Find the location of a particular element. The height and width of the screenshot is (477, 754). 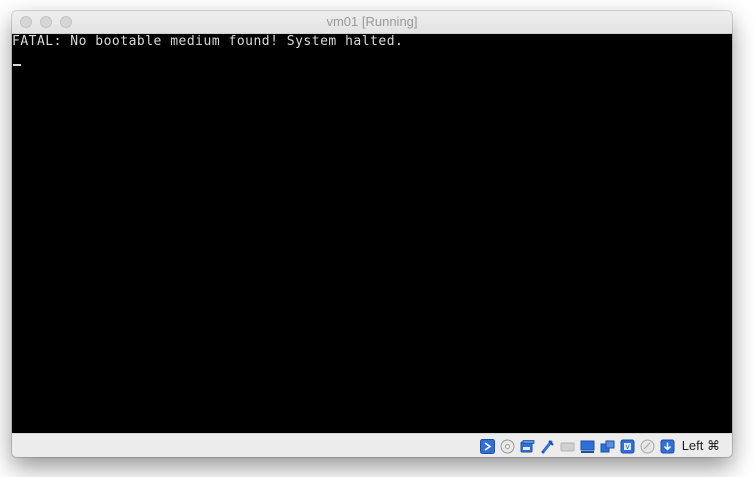

mouse-integration-icon is located at coordinates (668, 446).